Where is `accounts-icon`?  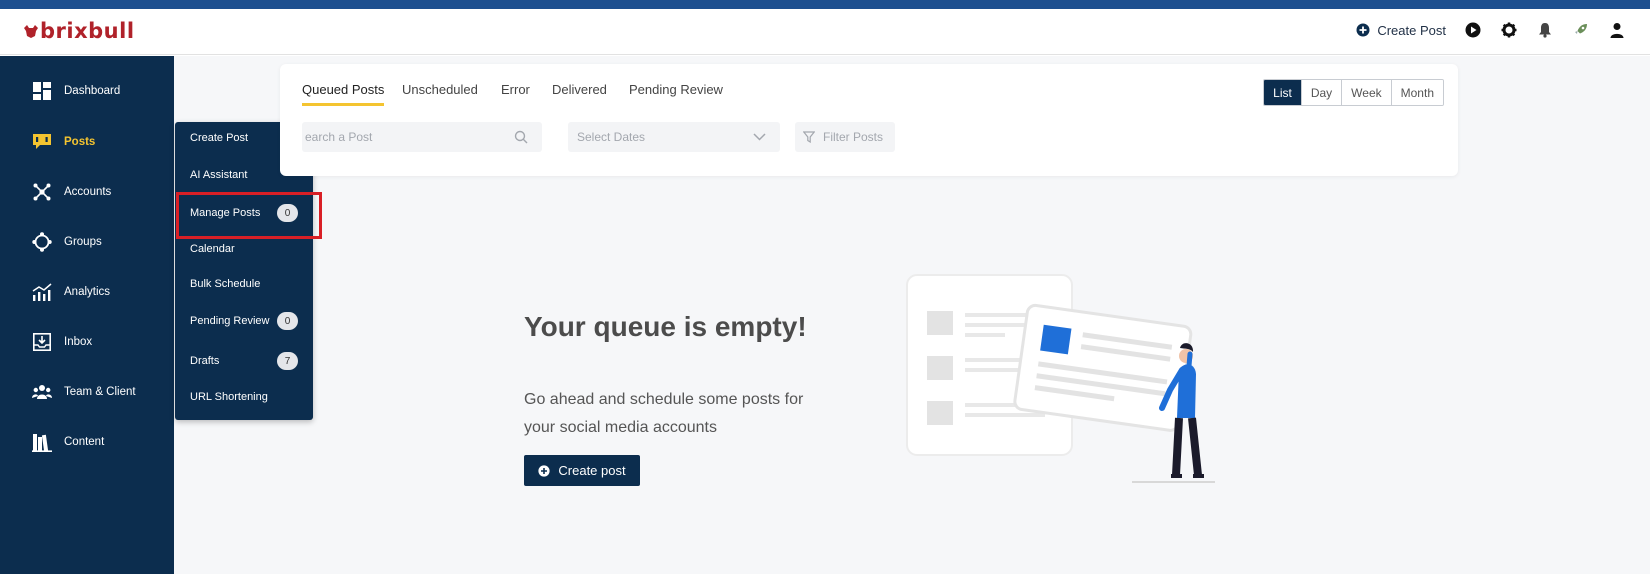 accounts-icon is located at coordinates (42, 192).